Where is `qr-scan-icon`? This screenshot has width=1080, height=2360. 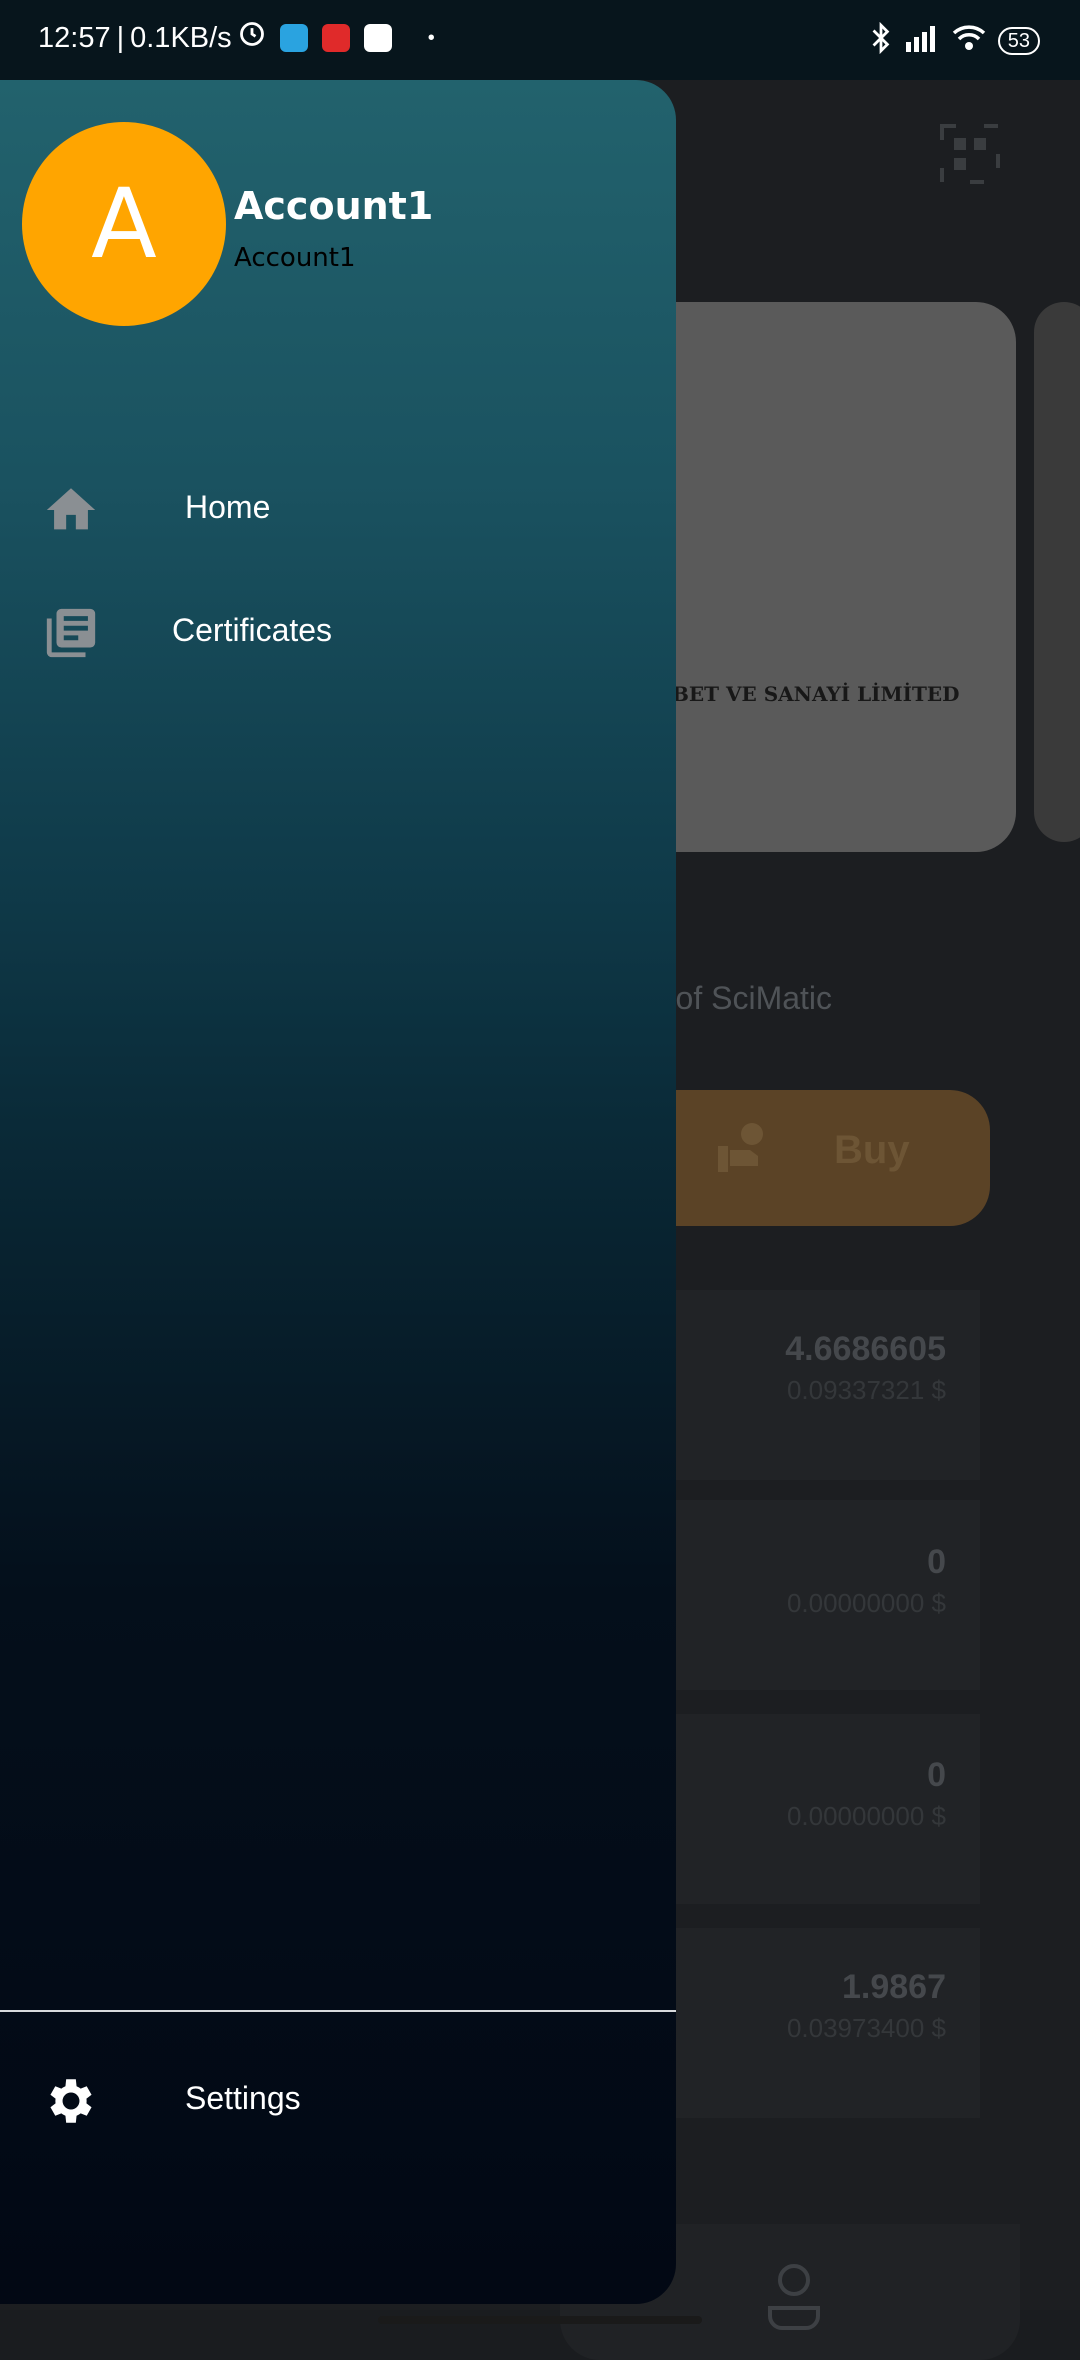
qr-scan-icon is located at coordinates (970, 156).